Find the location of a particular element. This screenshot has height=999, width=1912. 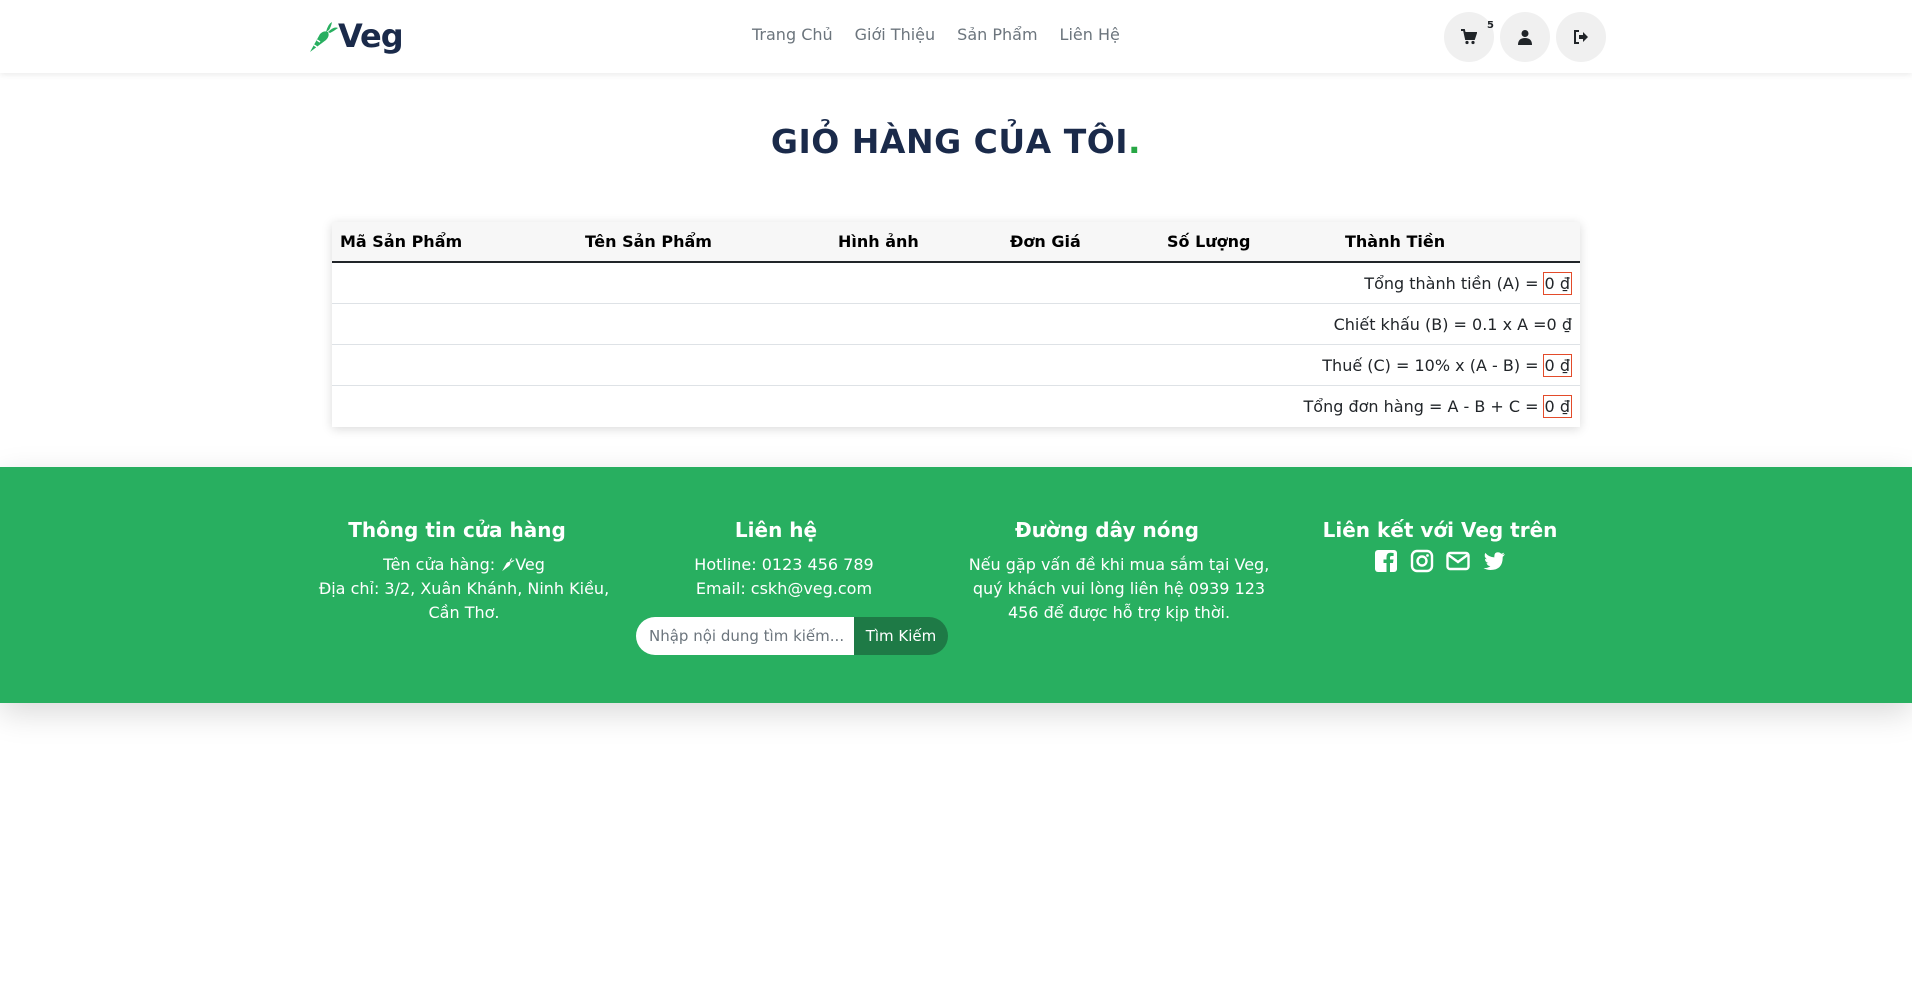

column-header-image: Hình ảnh is located at coordinates (878, 241).